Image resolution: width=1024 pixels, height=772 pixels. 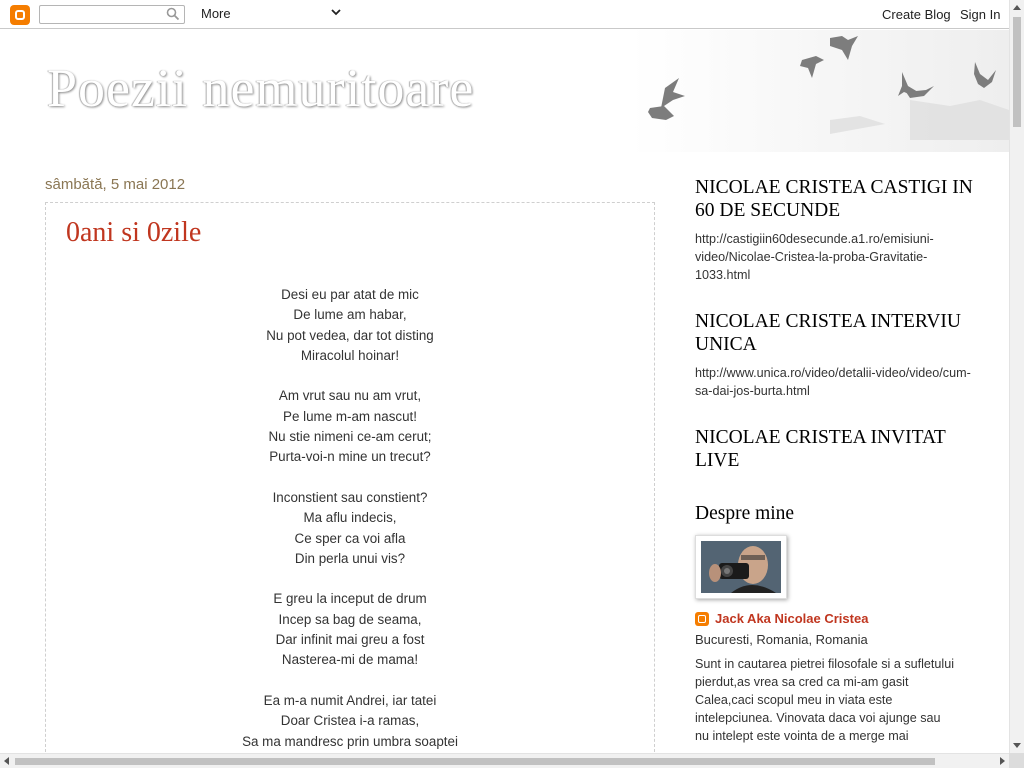 I want to click on more-dropdown: More, so click(x=272, y=14).